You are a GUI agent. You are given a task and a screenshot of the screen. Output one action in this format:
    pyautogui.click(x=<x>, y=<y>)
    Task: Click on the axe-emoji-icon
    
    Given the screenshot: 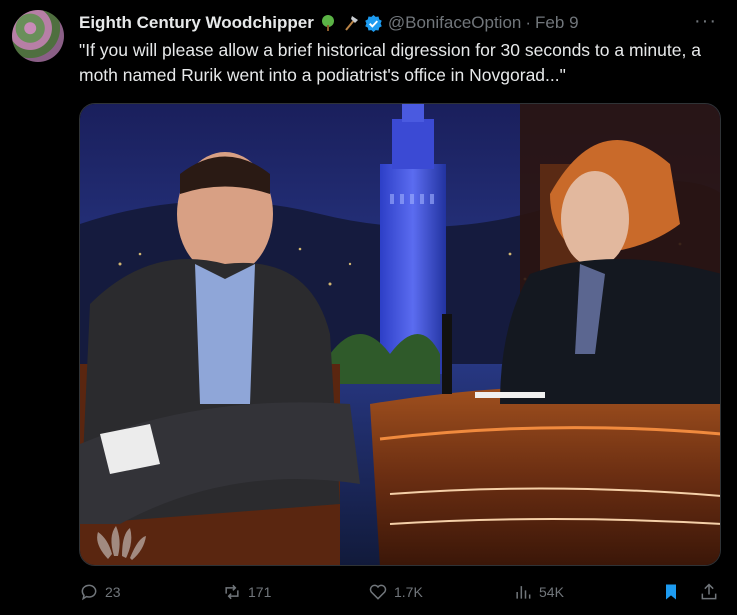 What is the action you would take?
    pyautogui.click(x=351, y=23)
    